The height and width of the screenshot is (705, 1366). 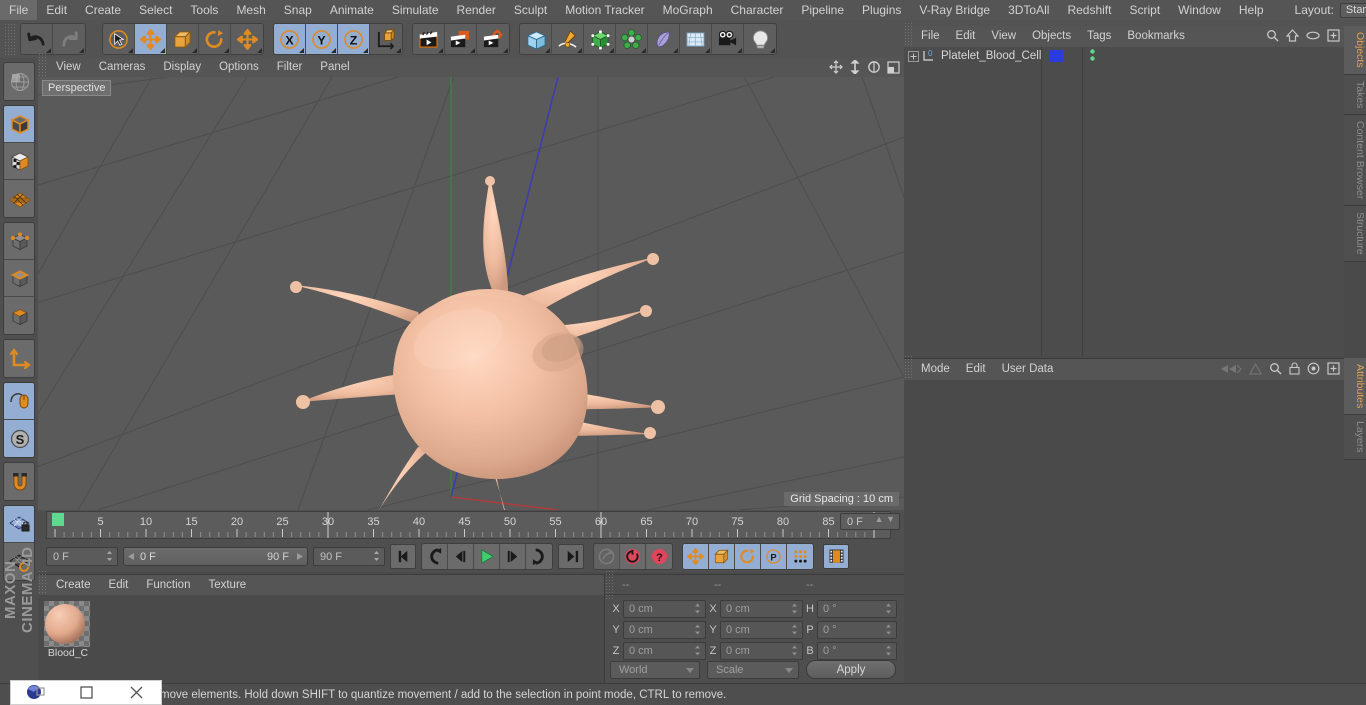 What do you see at coordinates (893, 67) in the screenshot?
I see `maximize-viewport-icon` at bounding box center [893, 67].